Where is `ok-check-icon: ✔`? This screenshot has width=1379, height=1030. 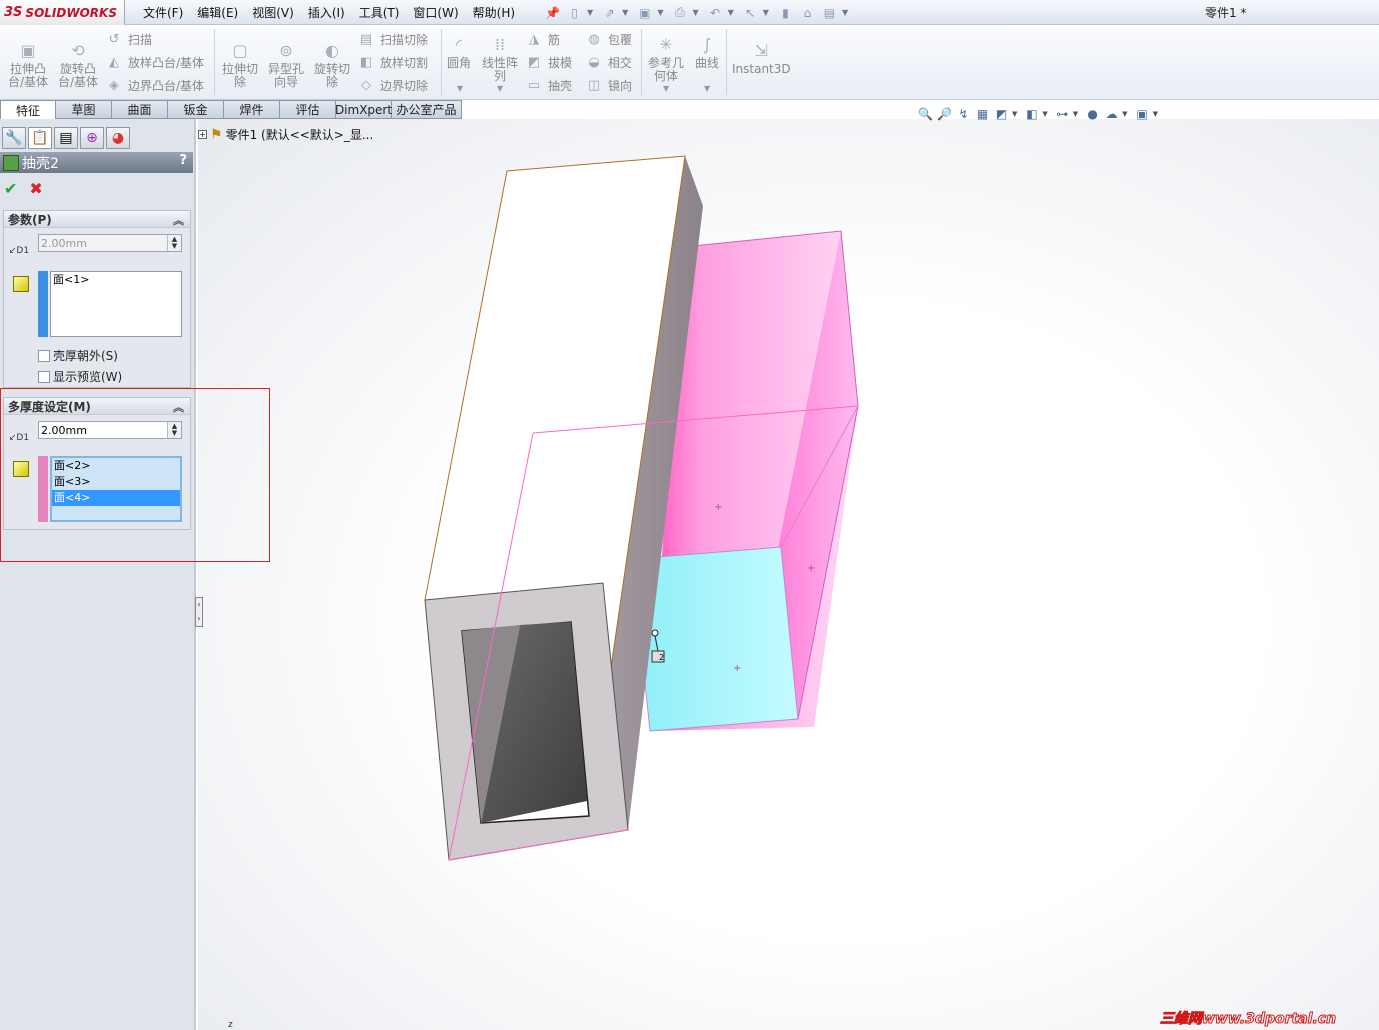 ok-check-icon: ✔ is located at coordinates (10, 188).